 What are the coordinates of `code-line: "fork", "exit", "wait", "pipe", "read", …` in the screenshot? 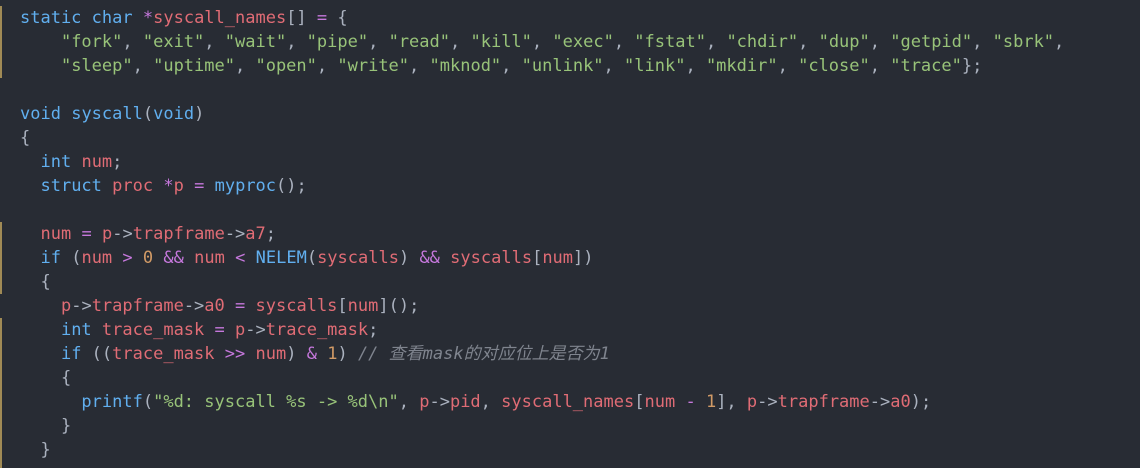 It's located at (542, 42).